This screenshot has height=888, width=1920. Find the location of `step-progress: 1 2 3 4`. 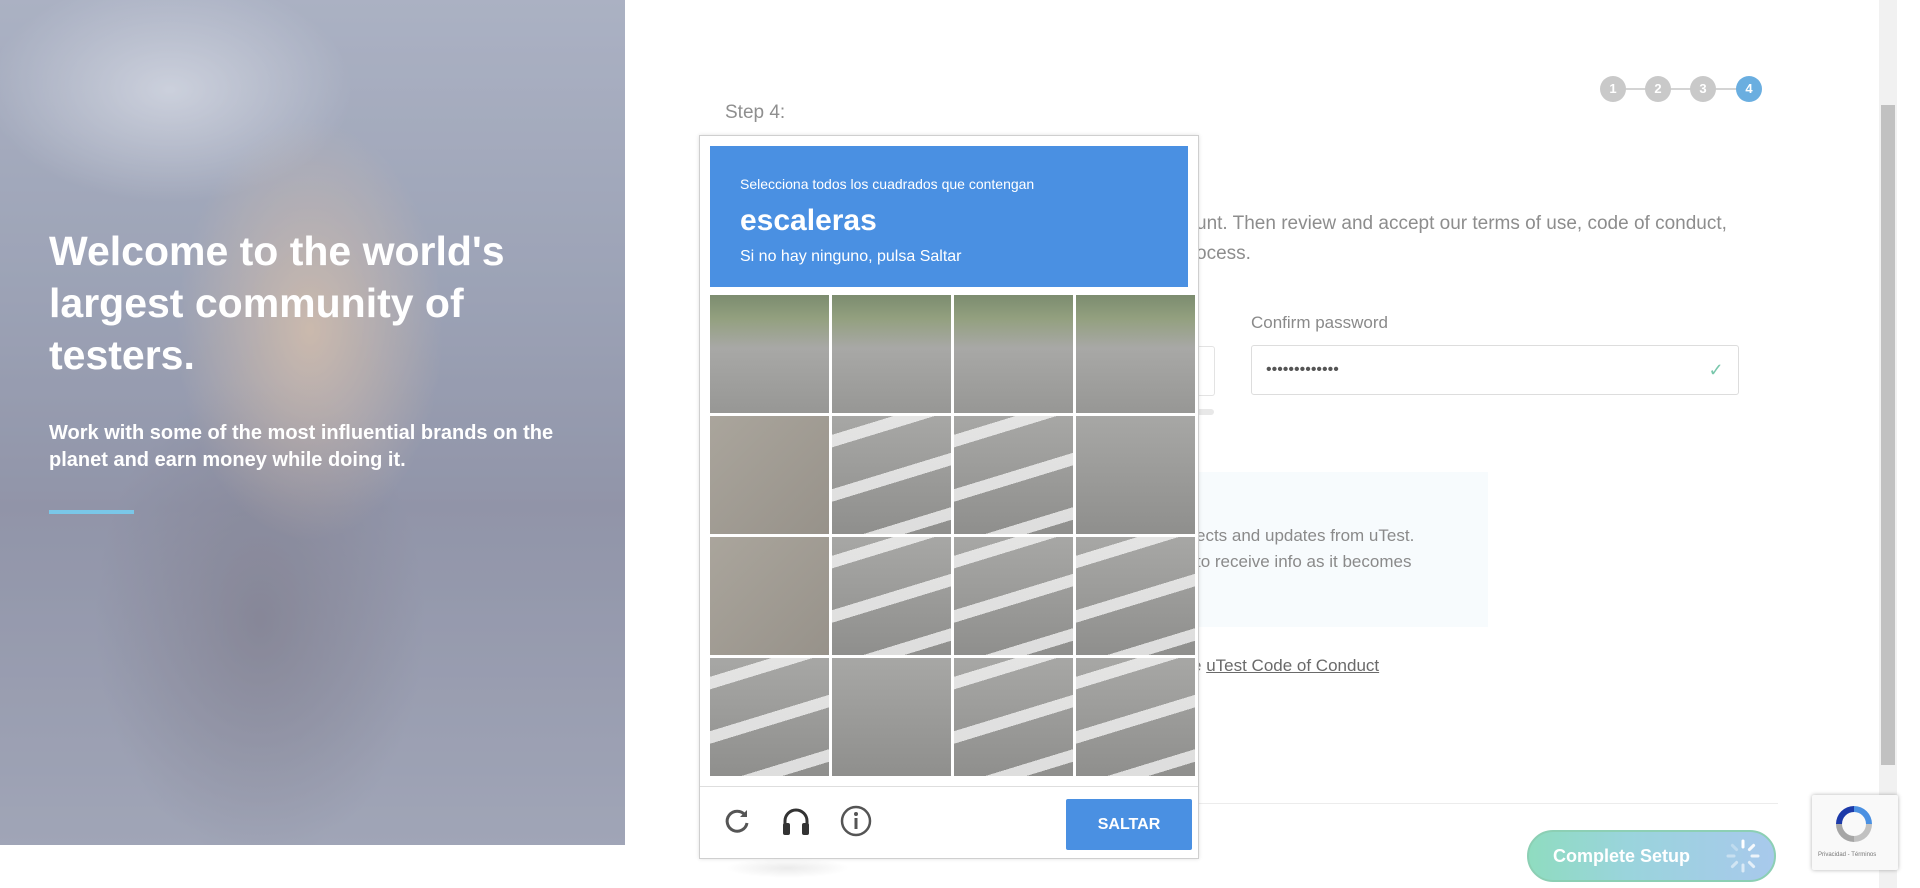

step-progress: 1 2 3 4 is located at coordinates (1681, 89).